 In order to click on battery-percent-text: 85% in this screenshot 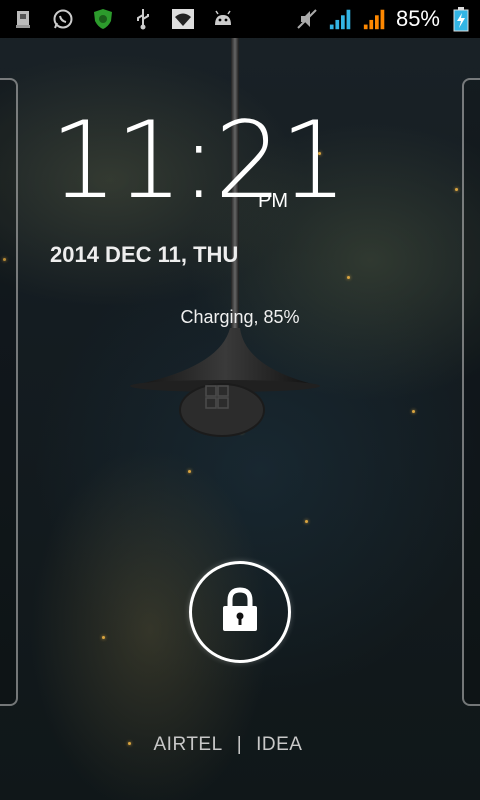, I will do `click(417, 18)`.